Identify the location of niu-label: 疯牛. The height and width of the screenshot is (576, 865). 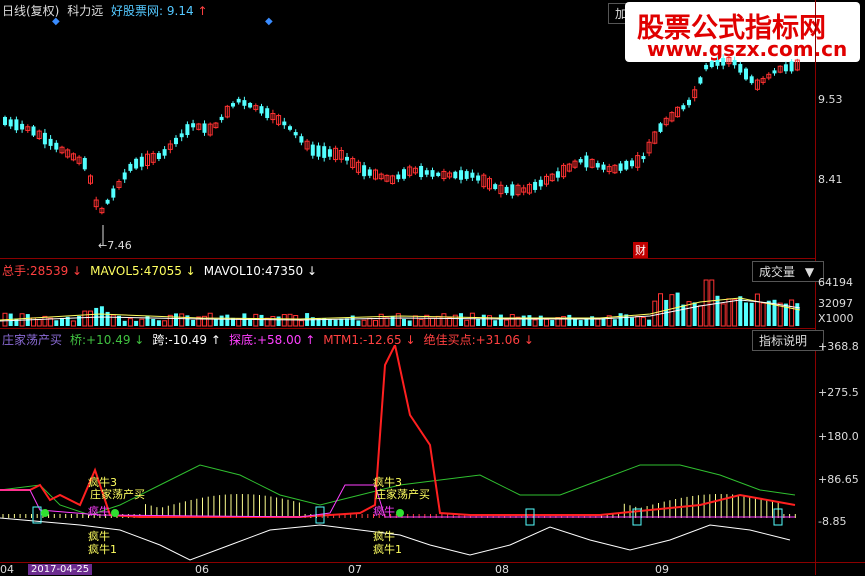
(99, 511).